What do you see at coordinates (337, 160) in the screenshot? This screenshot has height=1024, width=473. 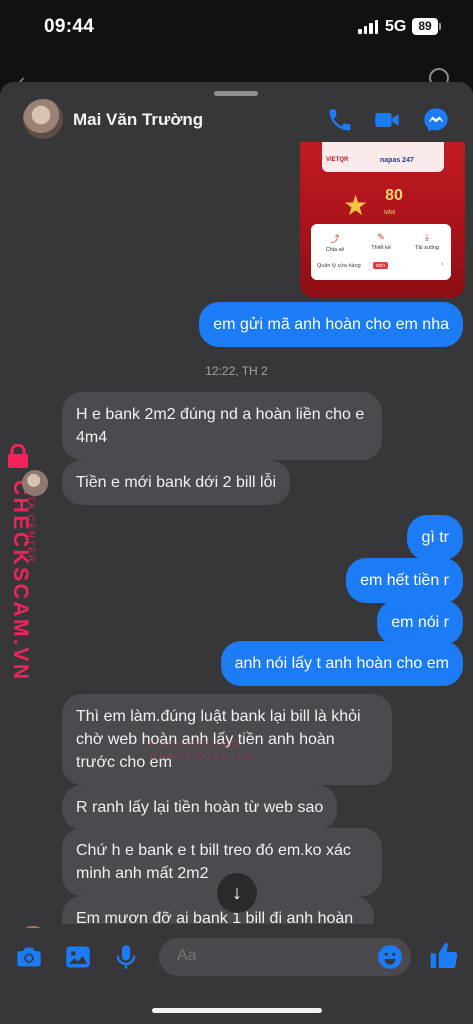 I see `bank-logo: VIETQR` at bounding box center [337, 160].